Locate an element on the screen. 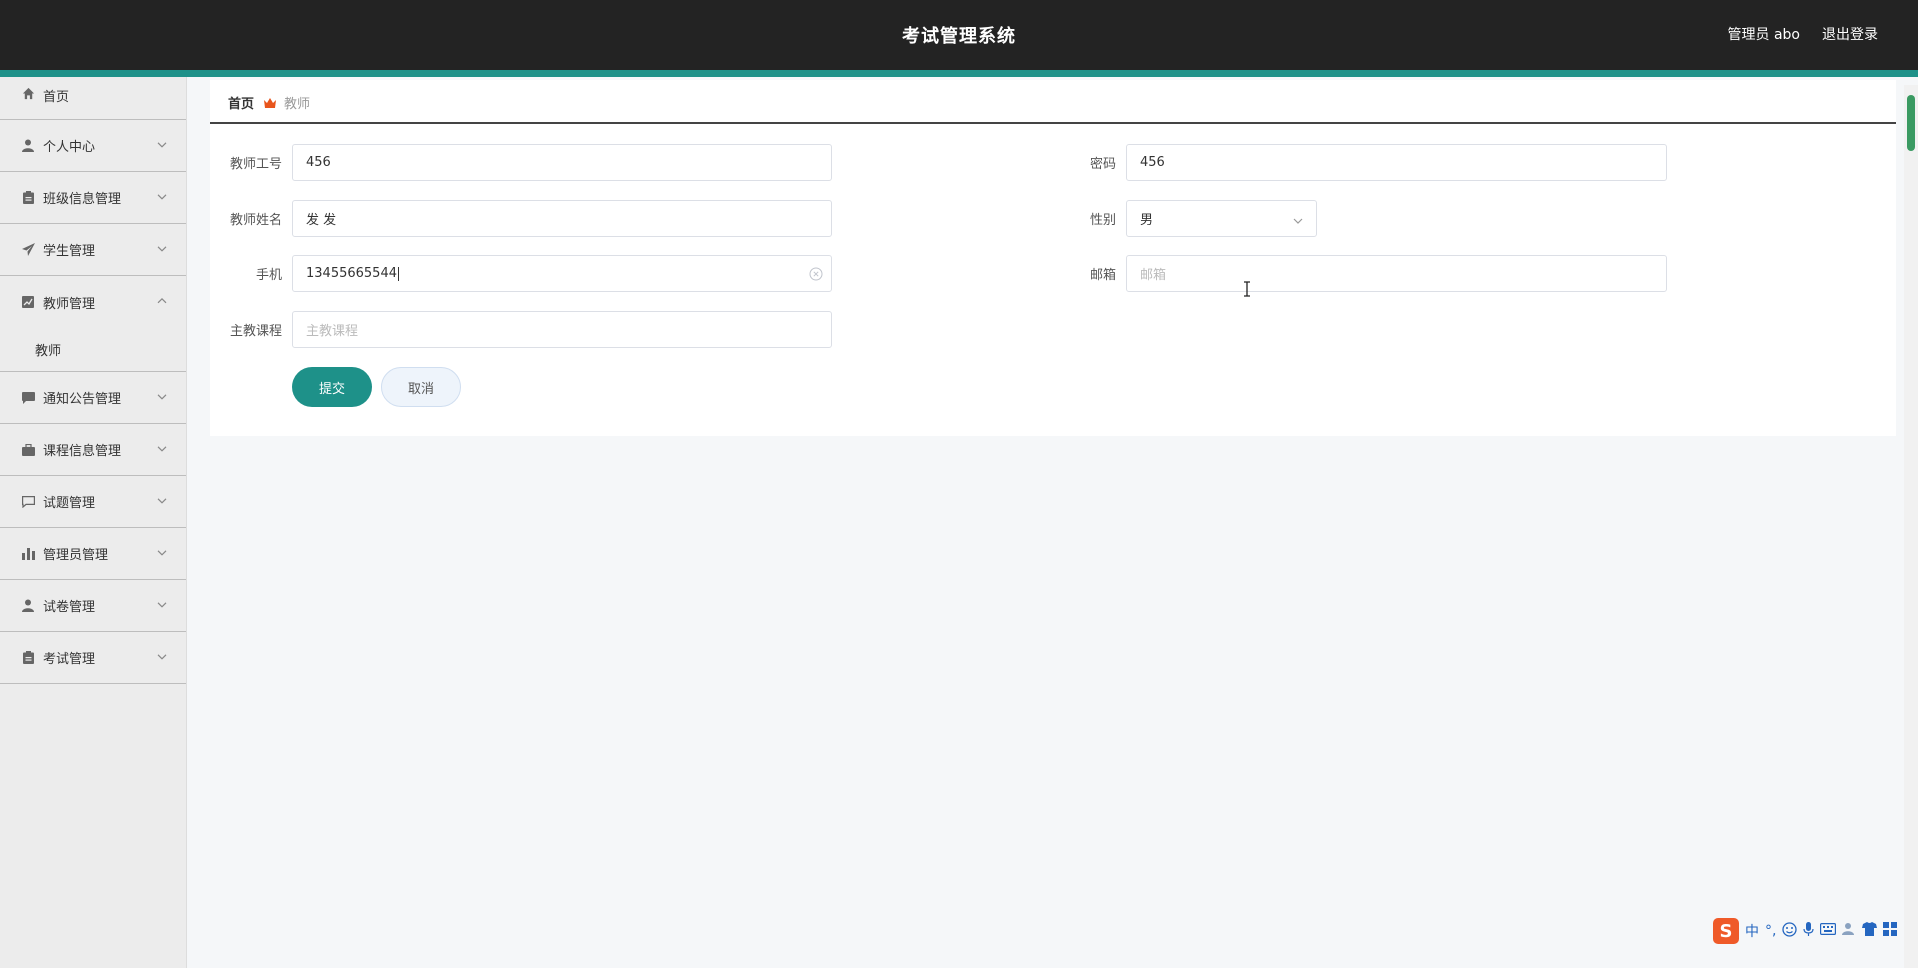 The height and width of the screenshot is (968, 1918). chevron-up-icon is located at coordinates (162, 301).